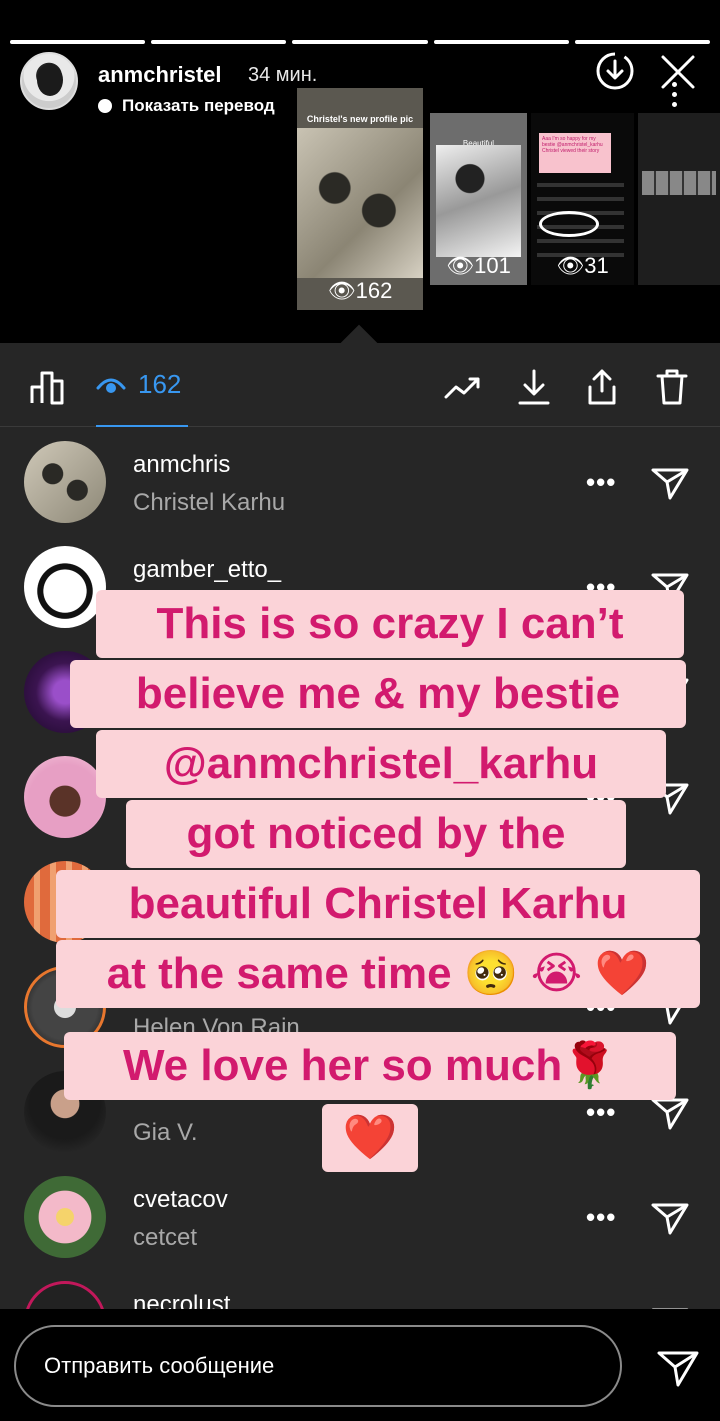 This screenshot has width=720, height=1421. Describe the element at coordinates (360, 1288) in the screenshot. I see `list-item: necrolust` at that location.